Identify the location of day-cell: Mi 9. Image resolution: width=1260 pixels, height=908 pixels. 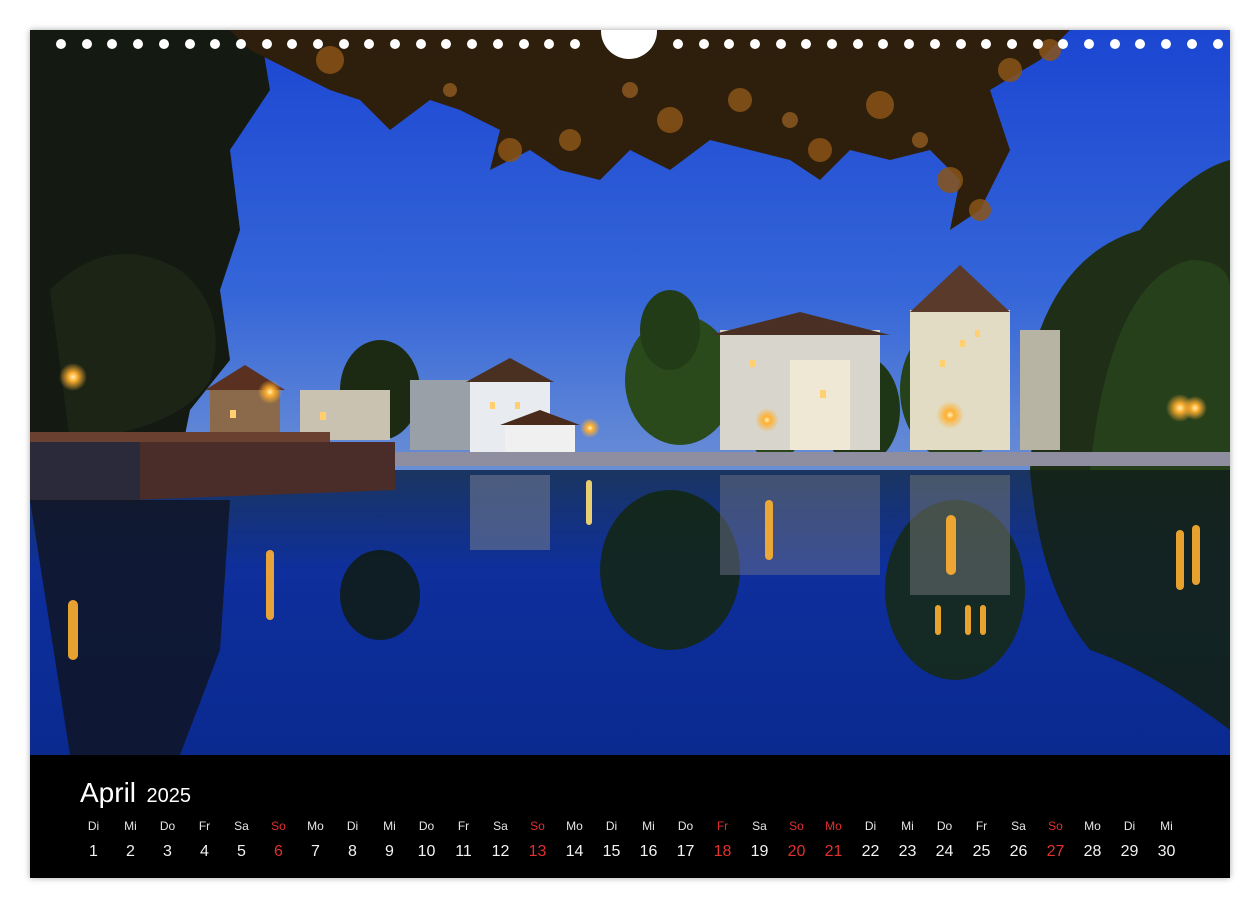
(389, 840).